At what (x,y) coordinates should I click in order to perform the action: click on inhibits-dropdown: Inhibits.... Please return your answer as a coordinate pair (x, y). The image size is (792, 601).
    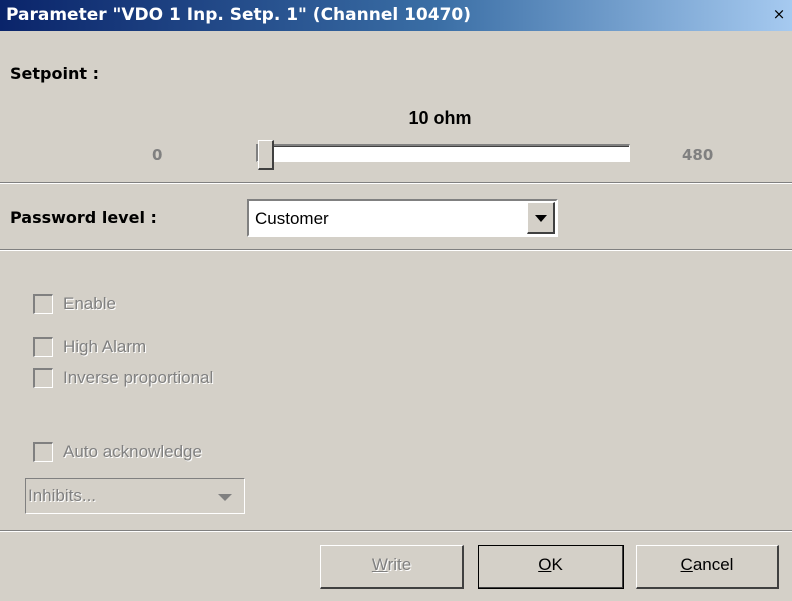
    Looking at the image, I should click on (135, 496).